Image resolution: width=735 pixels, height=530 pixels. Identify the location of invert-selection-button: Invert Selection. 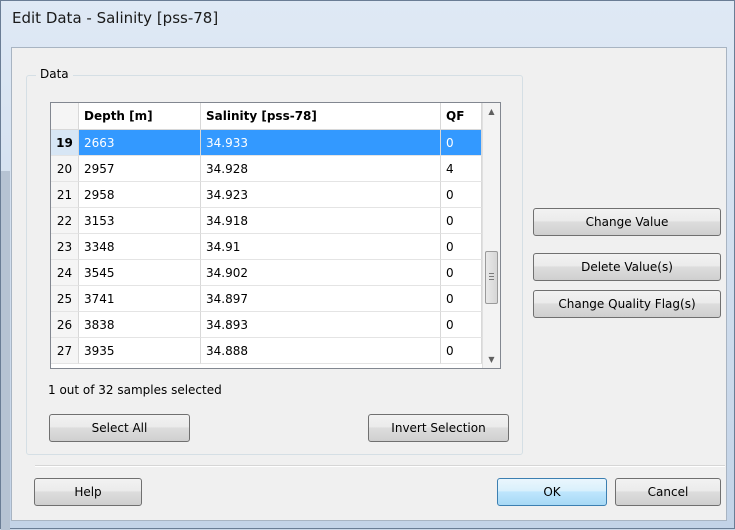
(438, 428).